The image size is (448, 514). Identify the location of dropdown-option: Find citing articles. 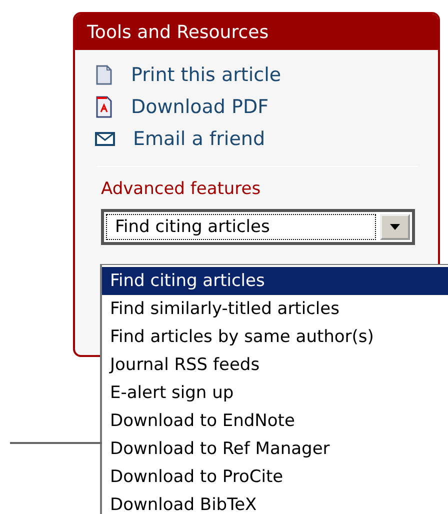
(275, 281).